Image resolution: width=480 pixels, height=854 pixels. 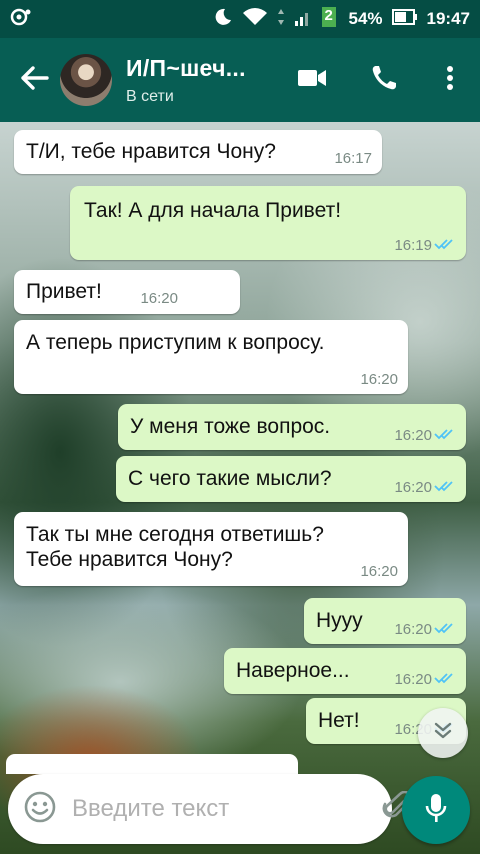 I want to click on message-bubble: С чего такие мысли? 16:20, so click(x=291, y=479).